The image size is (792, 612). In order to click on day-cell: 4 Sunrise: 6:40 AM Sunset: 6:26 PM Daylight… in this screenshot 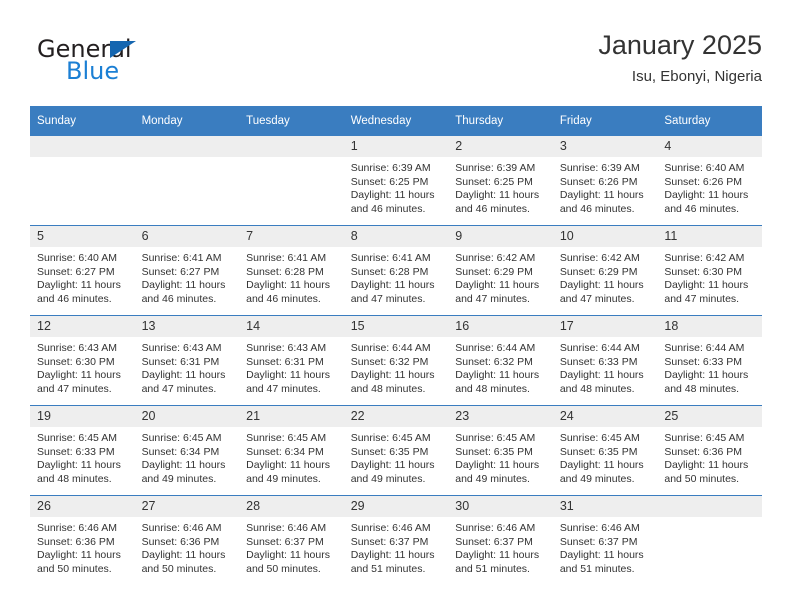, I will do `click(709, 180)`.